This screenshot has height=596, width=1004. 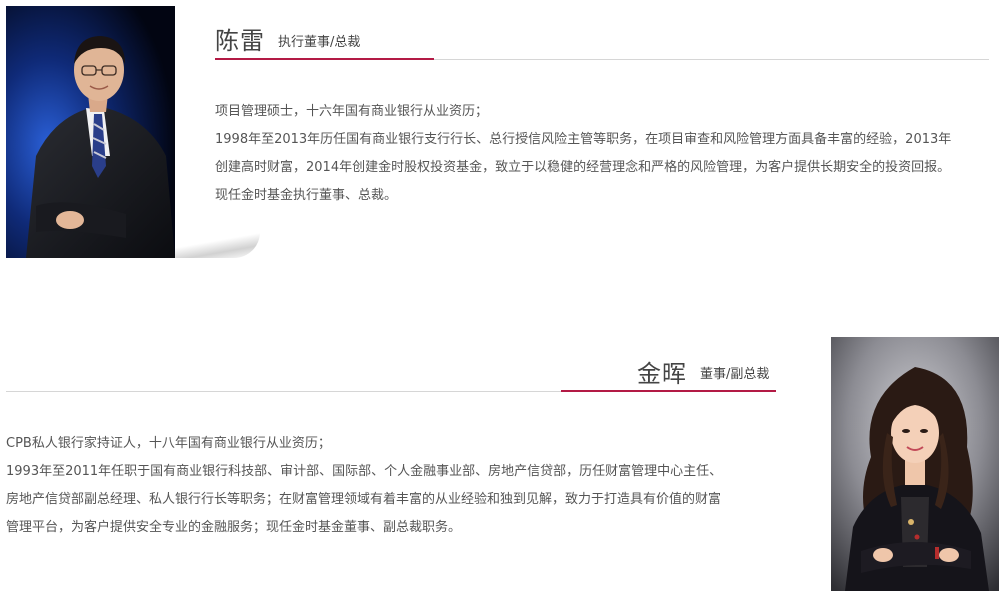 I want to click on bio-line: 管理平台，为客户提供安全专业的金融服务；现任金时基金董事、副总裁职务。, so click(x=234, y=527).